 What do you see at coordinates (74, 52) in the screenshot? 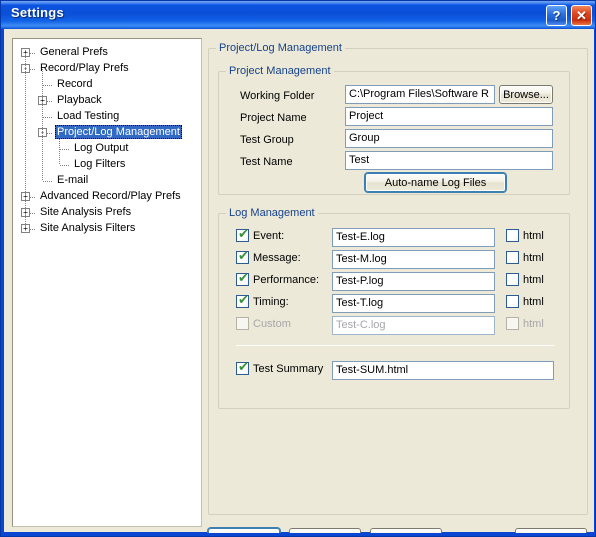
I see `tree-item-label: General Prefs` at bounding box center [74, 52].